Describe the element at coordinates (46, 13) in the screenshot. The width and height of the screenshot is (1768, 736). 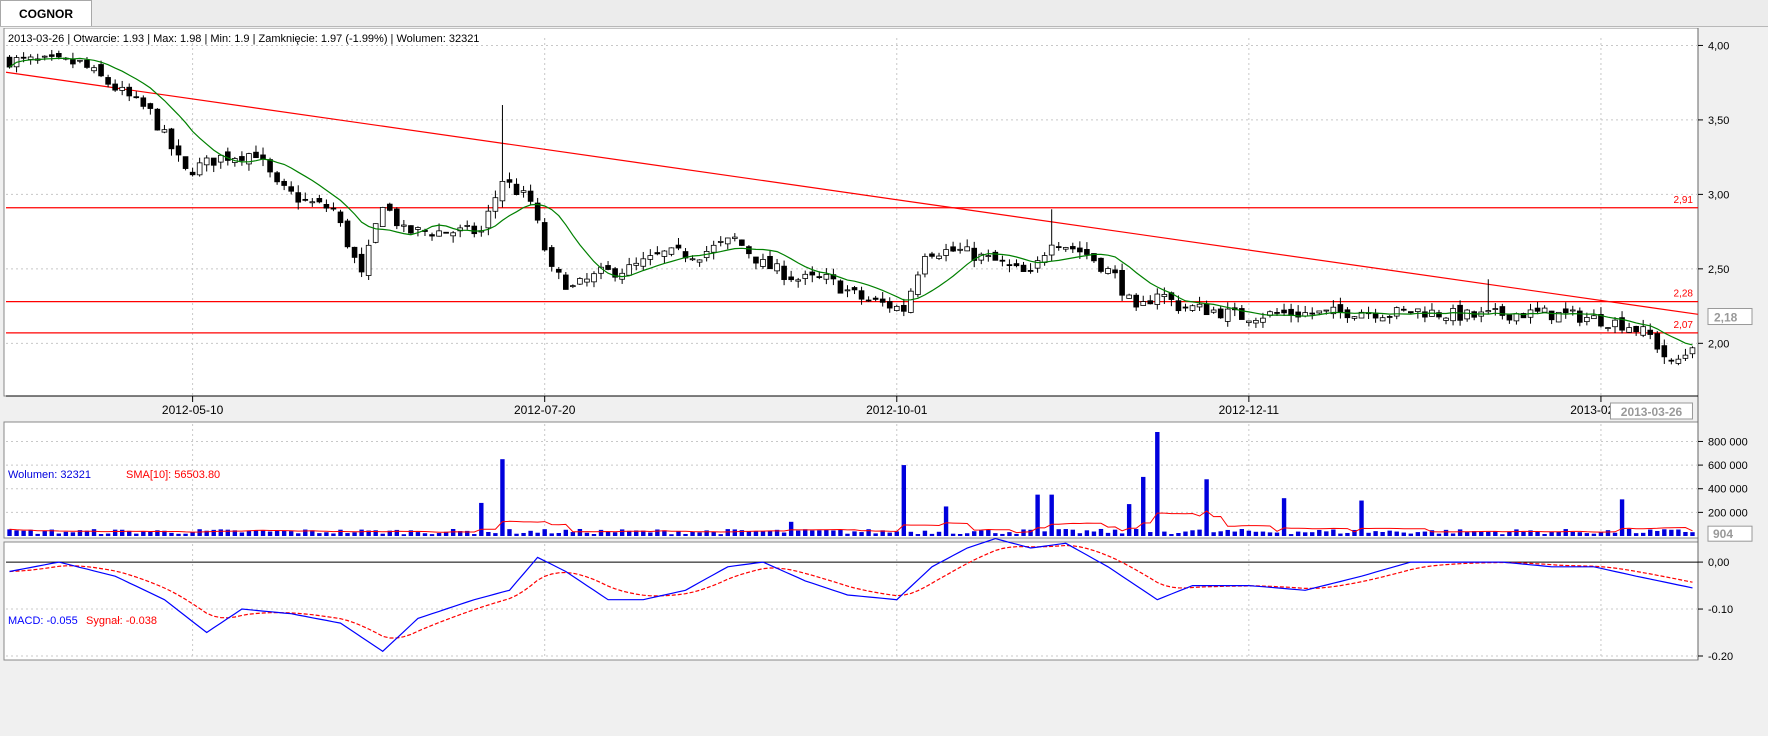
I see `tab-cognor: COGNOR` at that location.